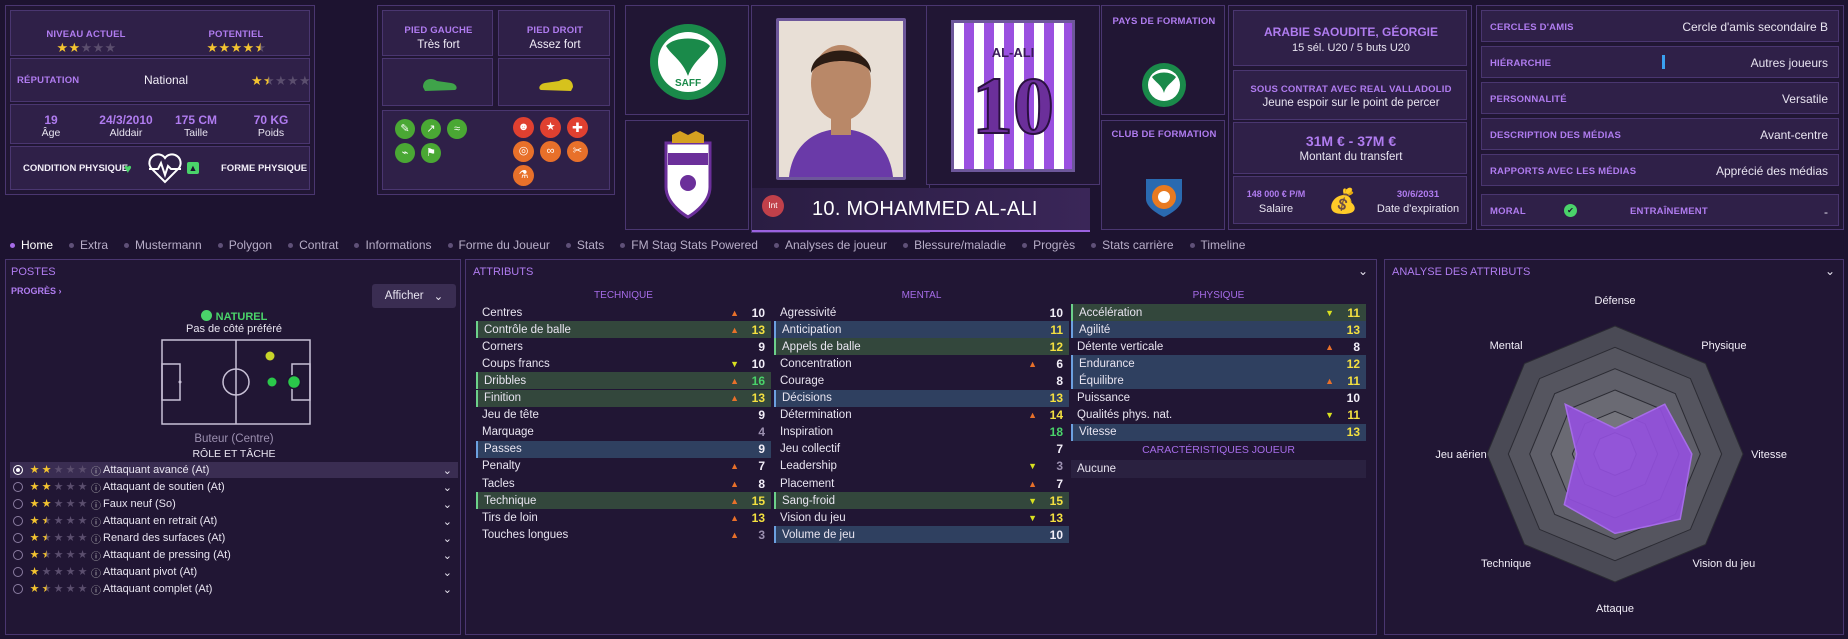  I want to click on role-row: ★ ★ ★ ★ ★ ⓘ Attaquant en retrait (At) ⌄, so click(234, 521).